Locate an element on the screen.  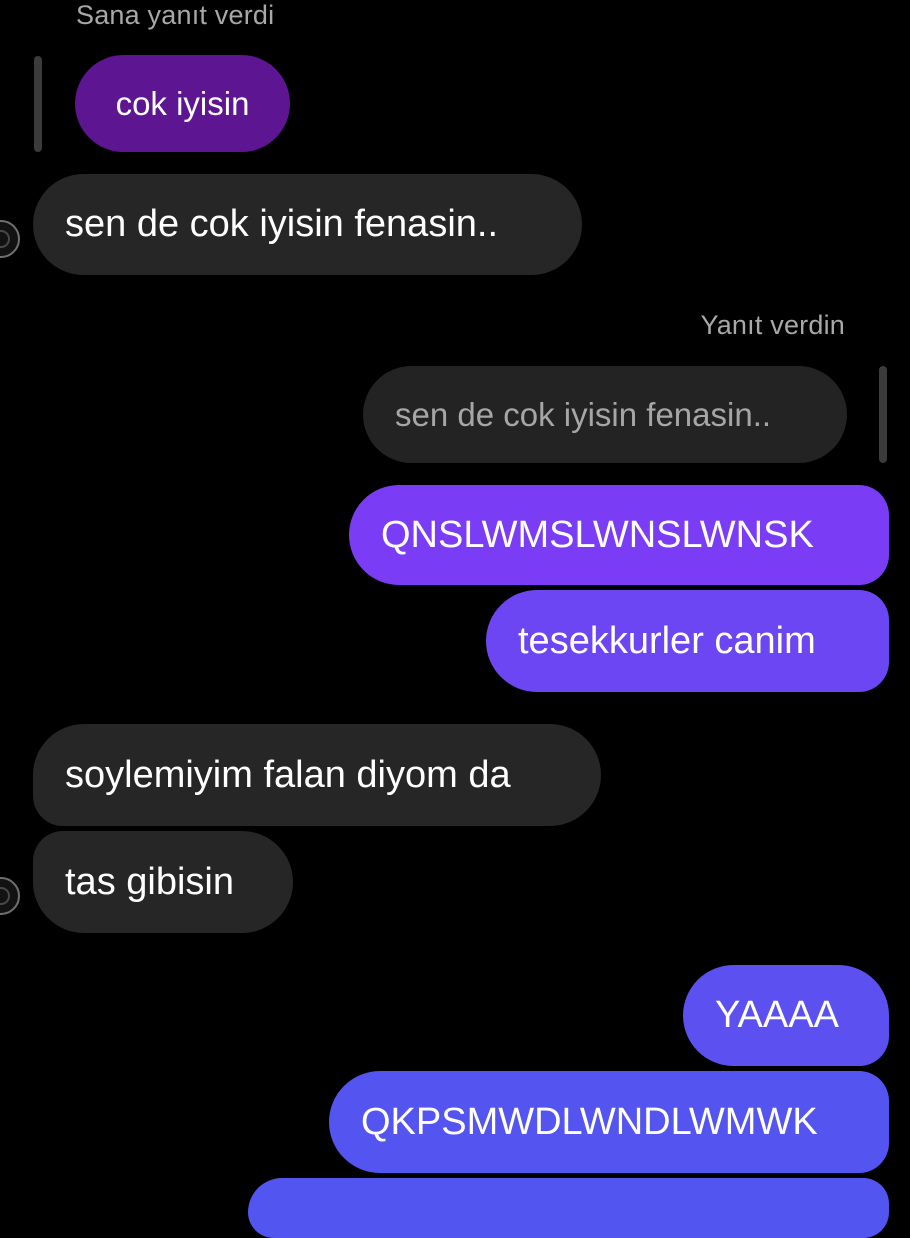
quoted-message-bubble: sen de cok iyisin fenasin.. is located at coordinates (605, 414).